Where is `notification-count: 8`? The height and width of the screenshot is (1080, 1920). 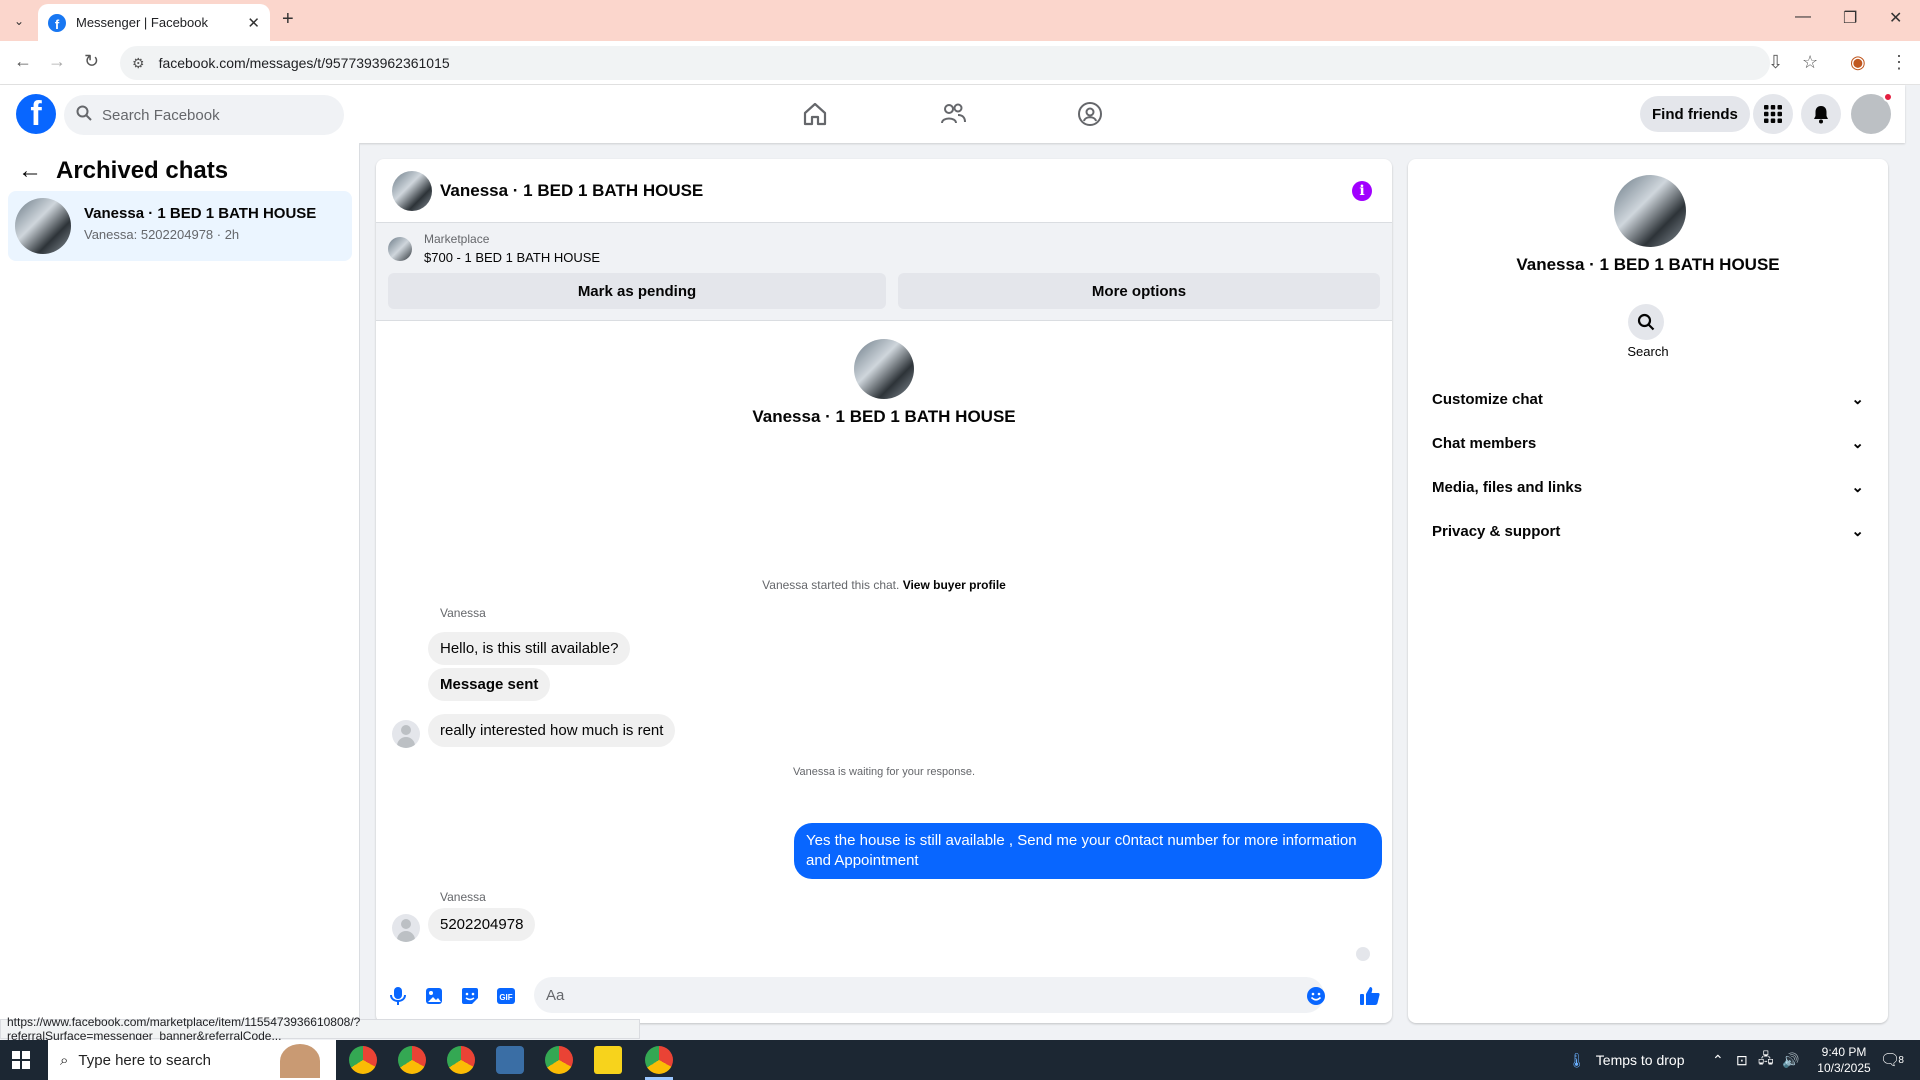 notification-count: 8 is located at coordinates (1901, 1060).